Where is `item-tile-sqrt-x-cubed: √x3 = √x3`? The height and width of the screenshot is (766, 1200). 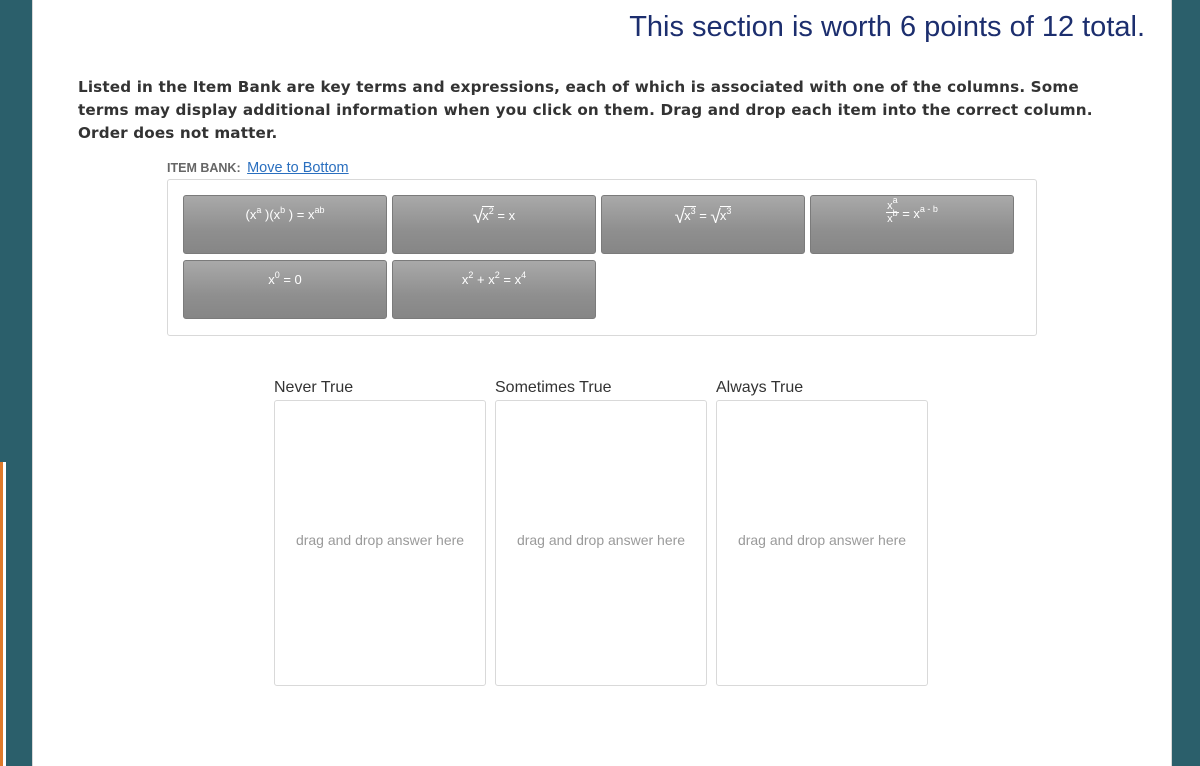
item-tile-sqrt-x-cubed: √x3 = √x3 is located at coordinates (703, 224).